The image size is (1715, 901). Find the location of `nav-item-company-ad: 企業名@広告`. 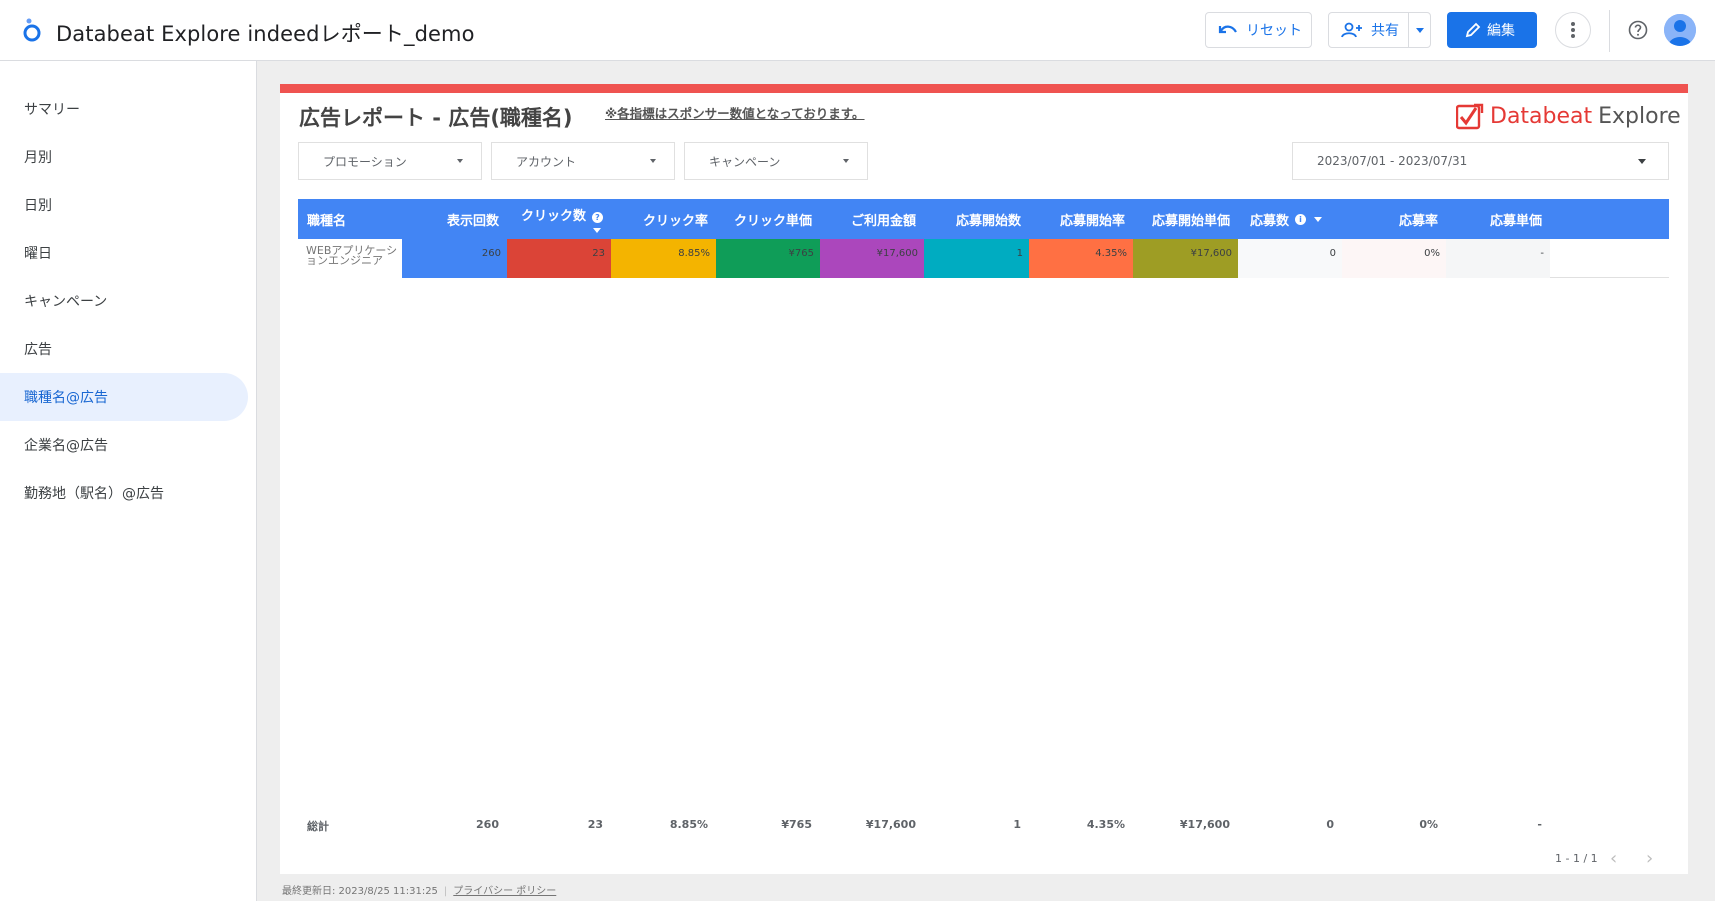

nav-item-company-ad: 企業名@広告 is located at coordinates (124, 445).